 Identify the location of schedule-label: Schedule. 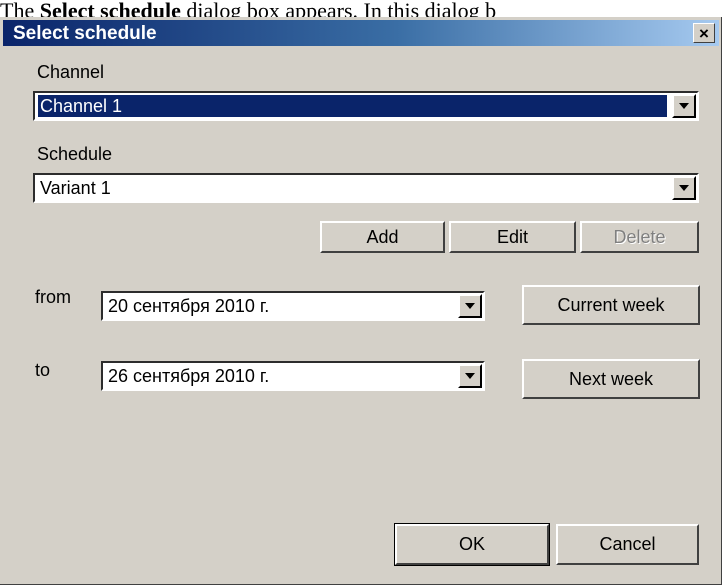
(75, 154).